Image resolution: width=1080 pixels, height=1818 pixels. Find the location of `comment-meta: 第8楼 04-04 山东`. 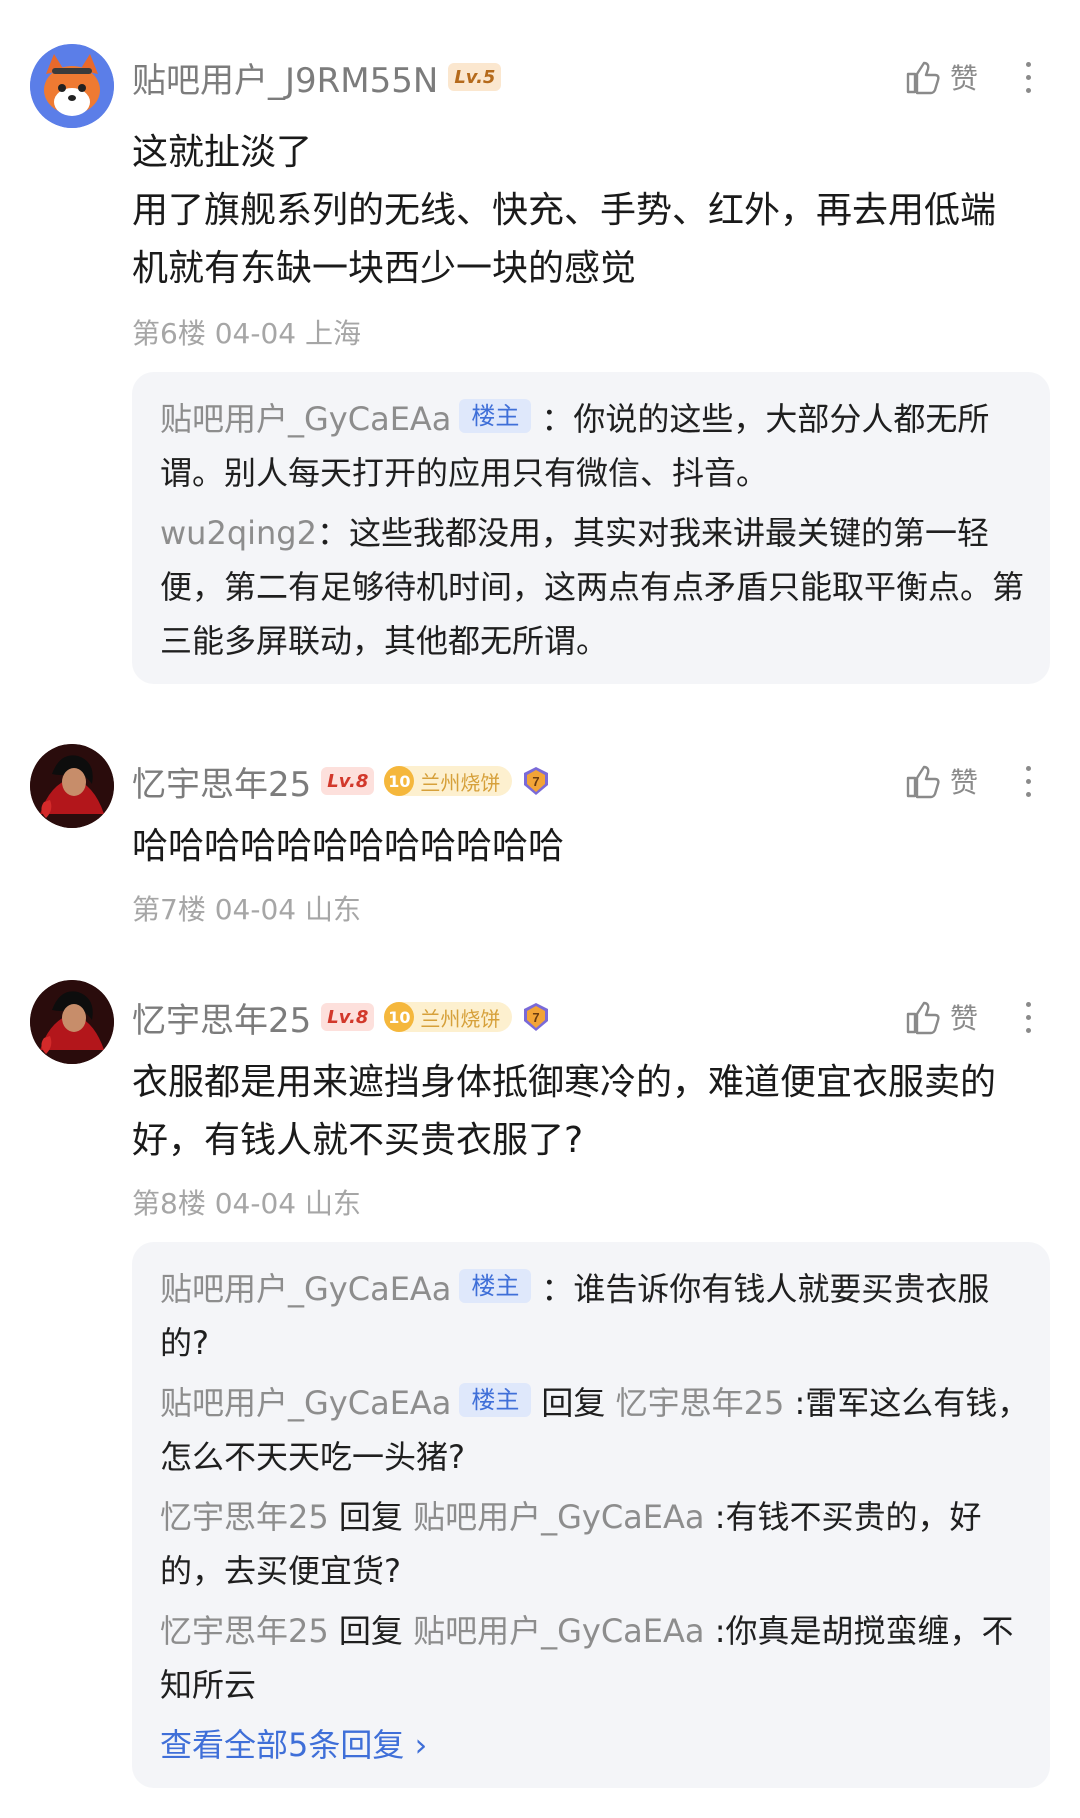

comment-meta: 第8楼 04-04 山东 is located at coordinates (246, 1202).